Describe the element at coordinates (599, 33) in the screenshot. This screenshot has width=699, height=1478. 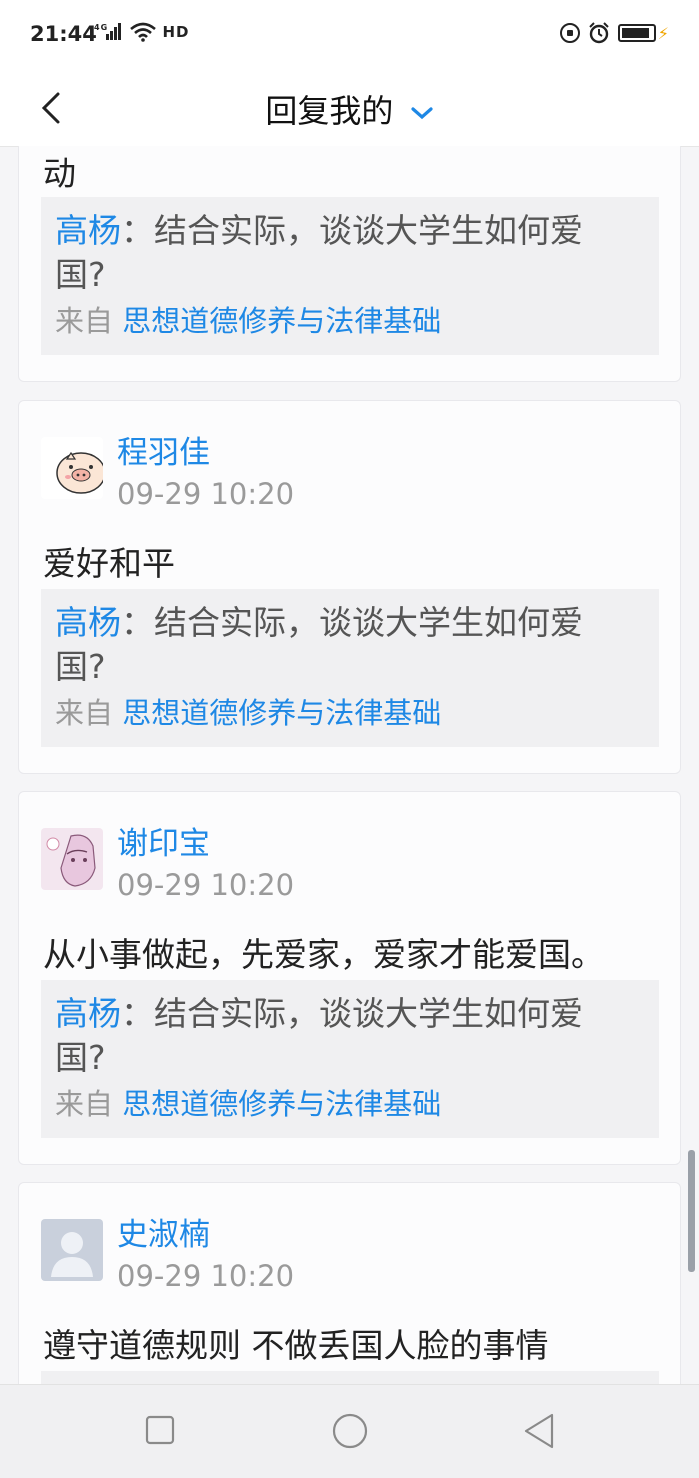
I see `alarm-icon` at that location.